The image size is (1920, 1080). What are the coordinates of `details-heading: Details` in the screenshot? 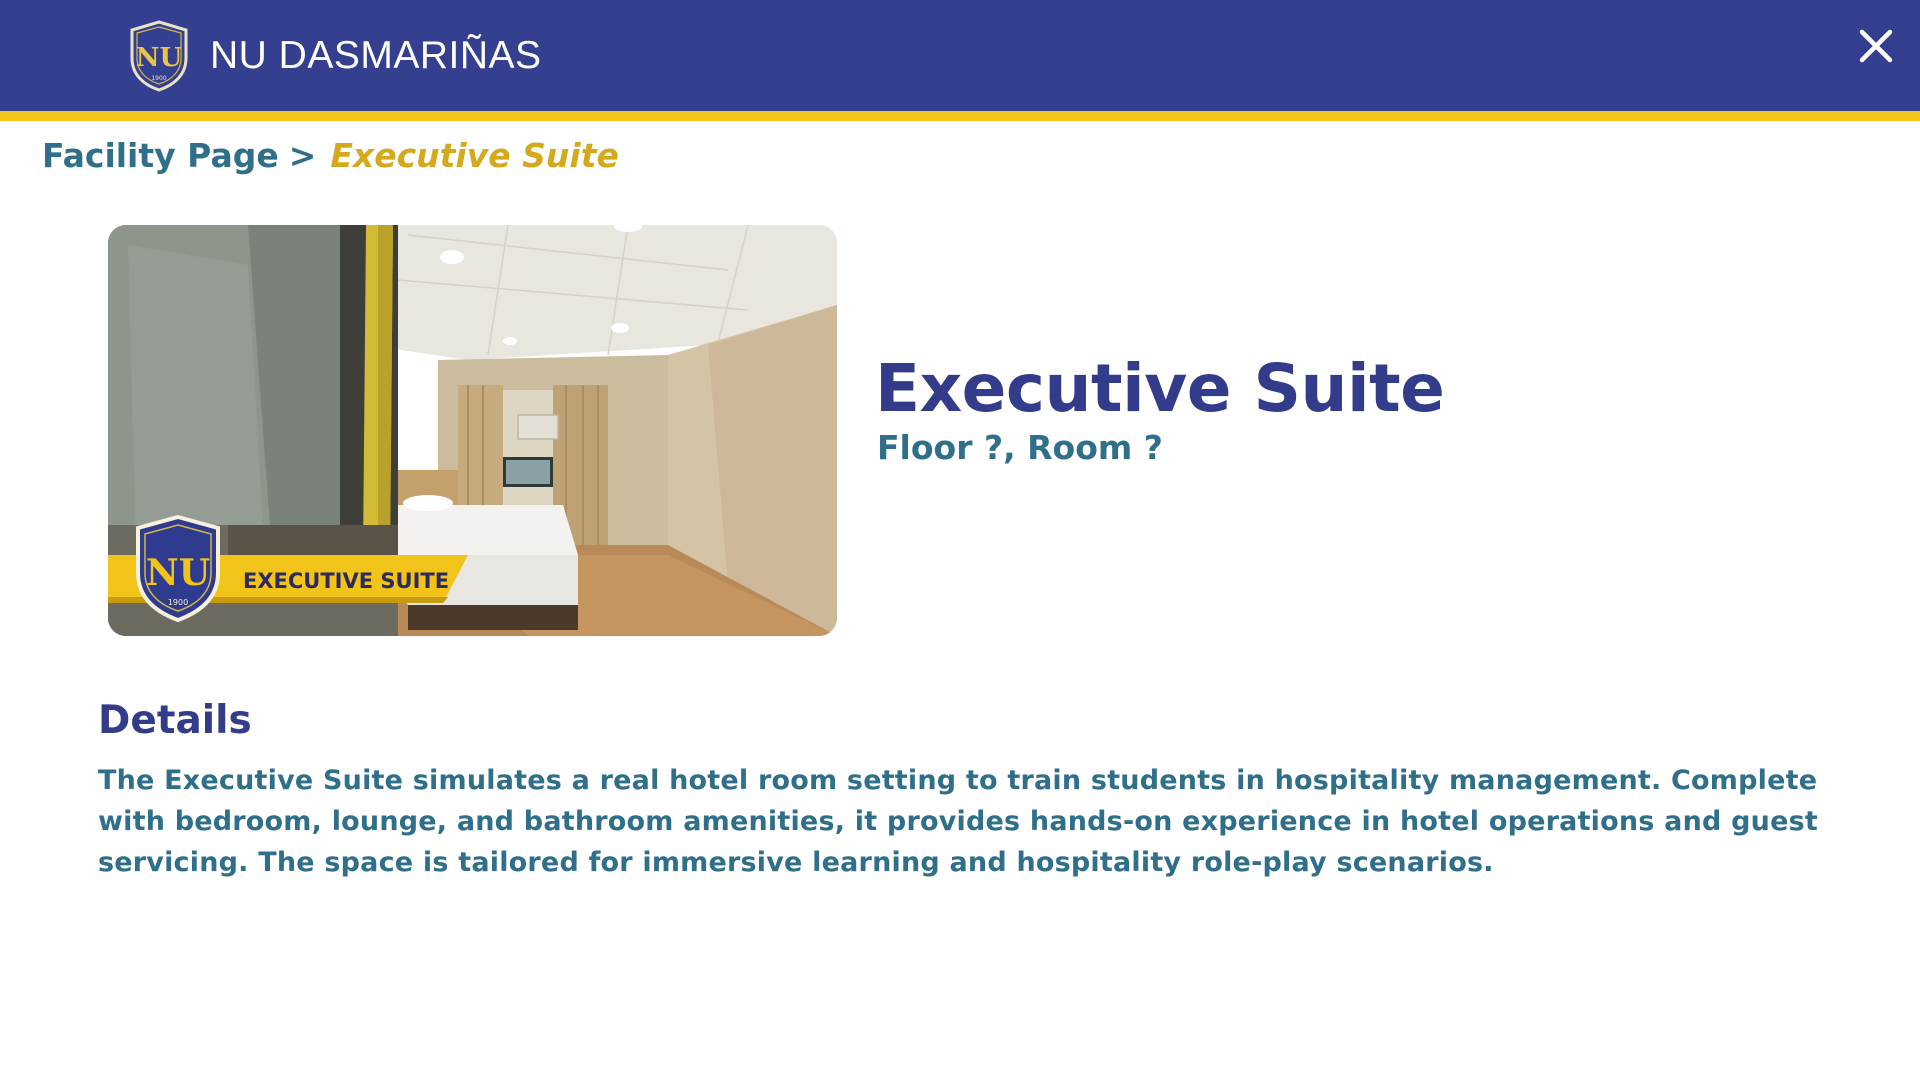 It's located at (175, 720).